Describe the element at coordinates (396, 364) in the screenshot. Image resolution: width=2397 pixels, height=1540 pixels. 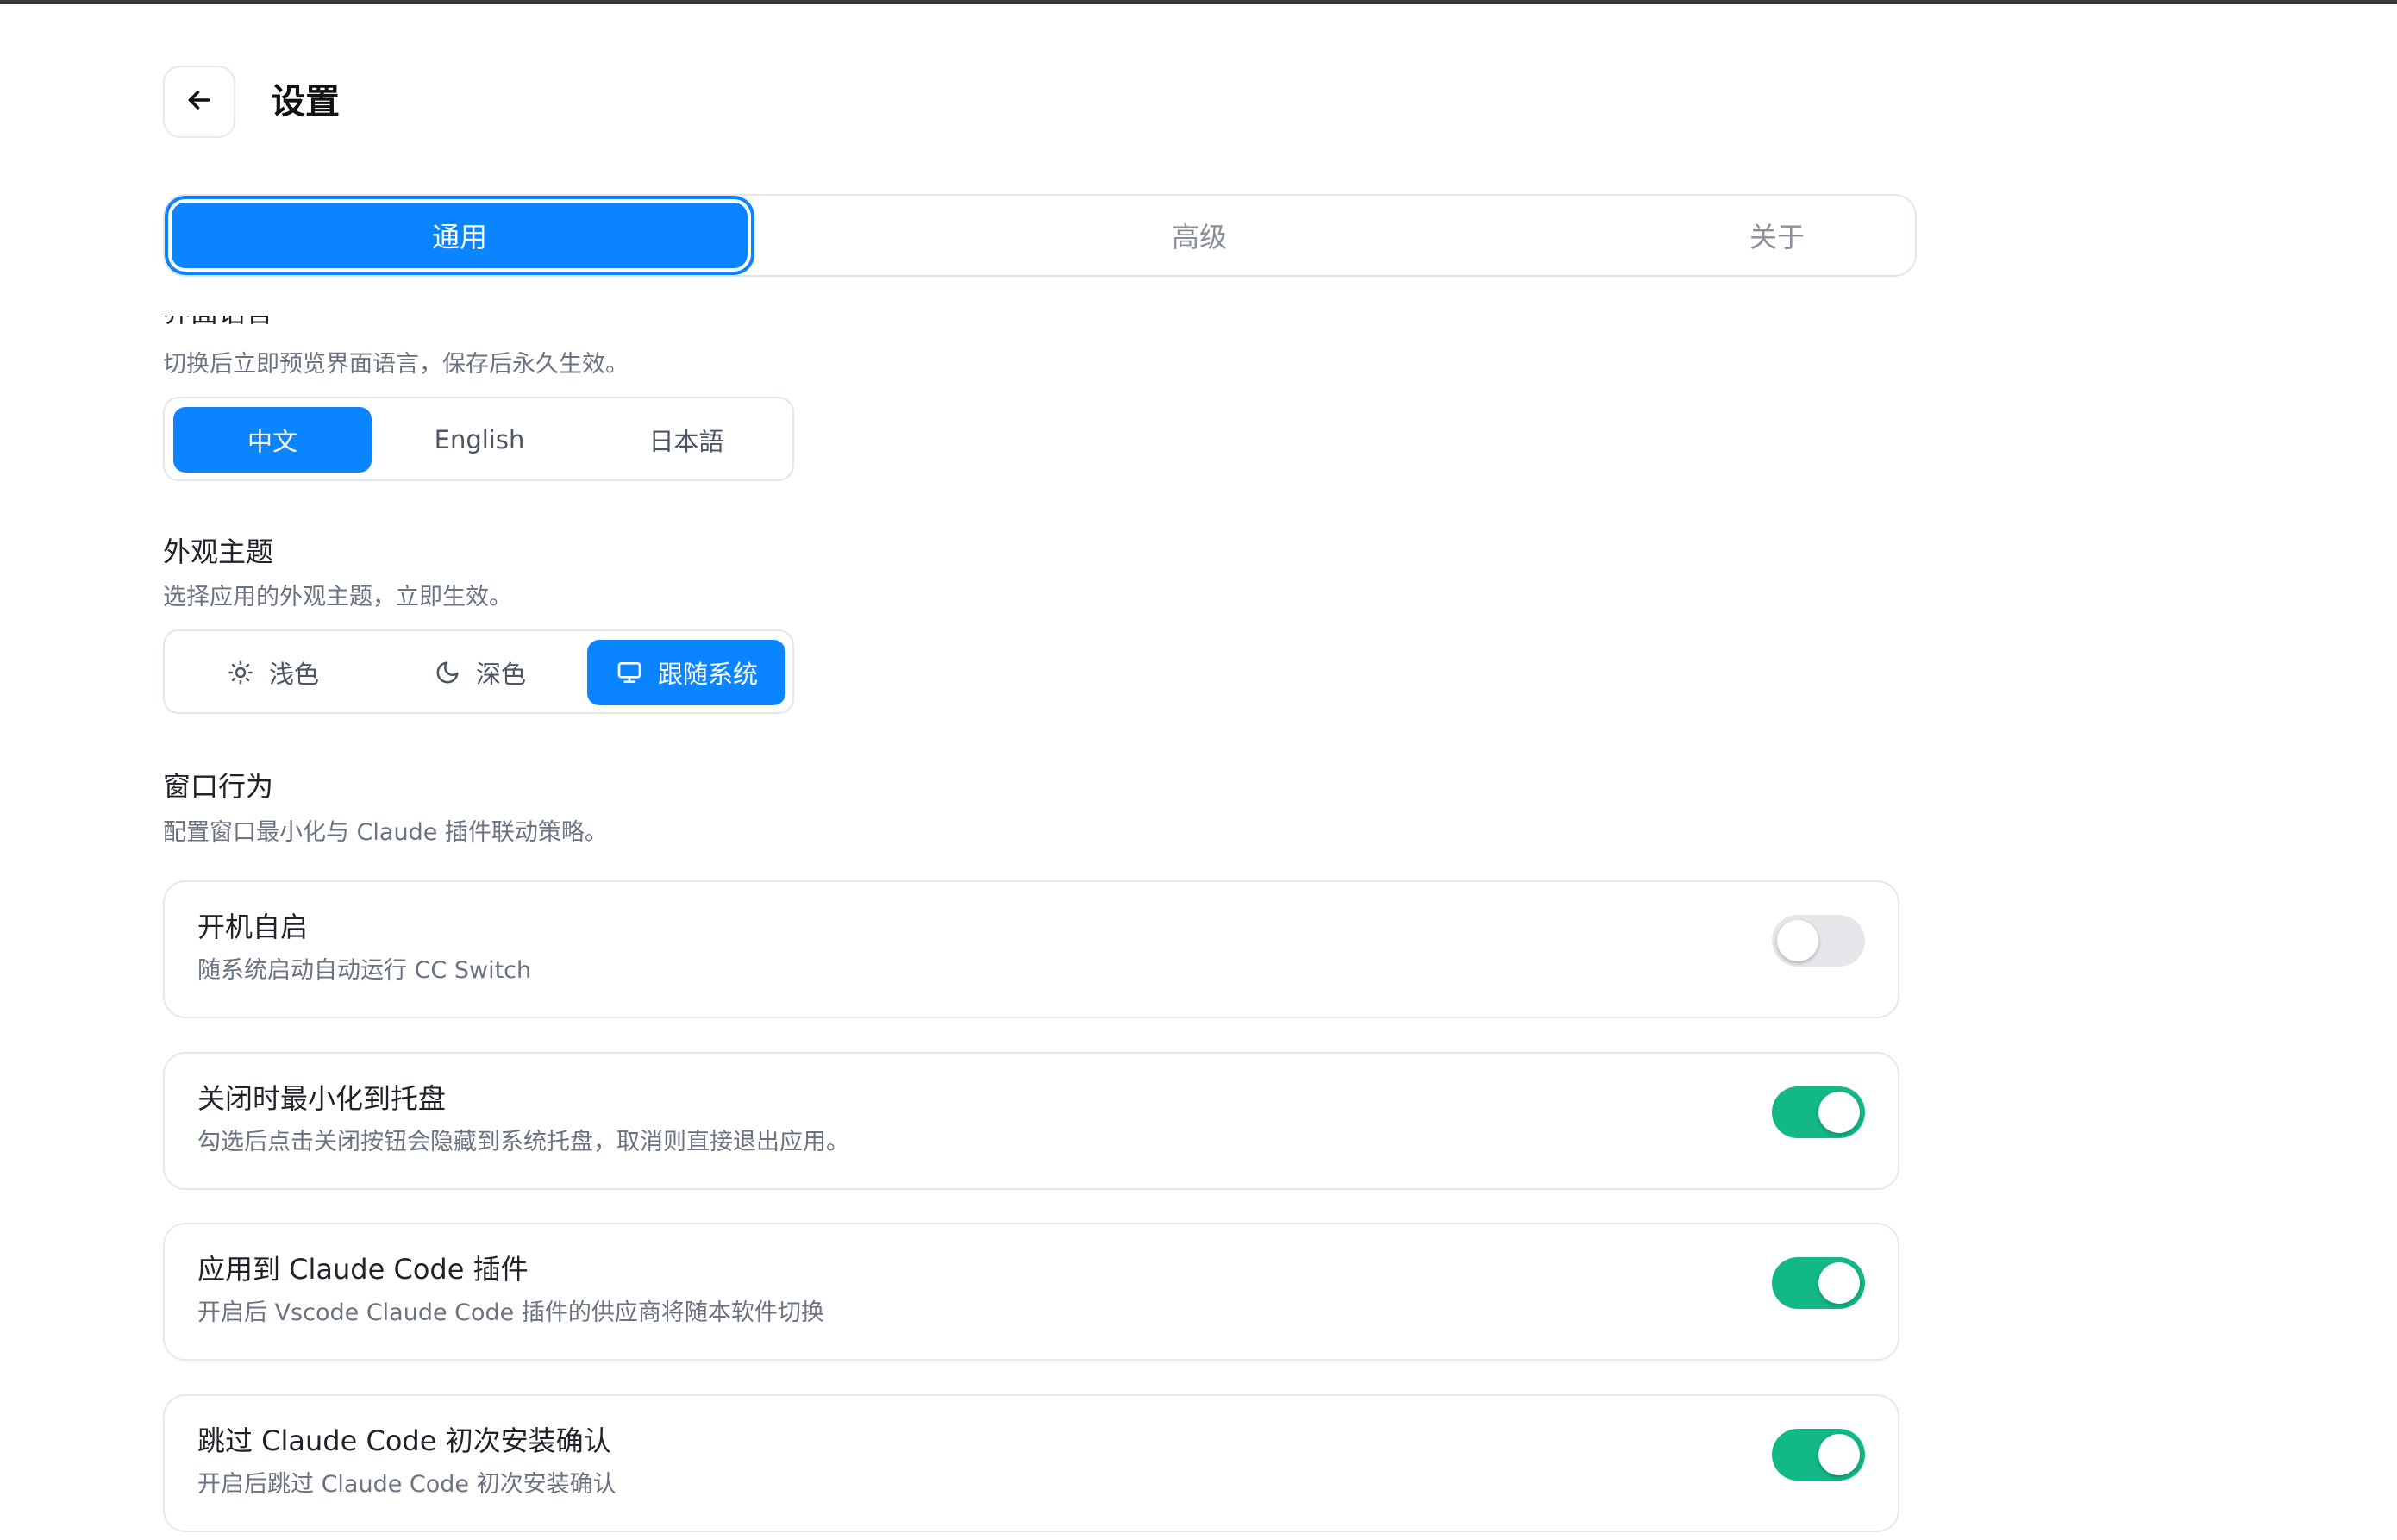
I see `language-section-description: 切换后立即预览界面语言，保存后永久生效。` at that location.